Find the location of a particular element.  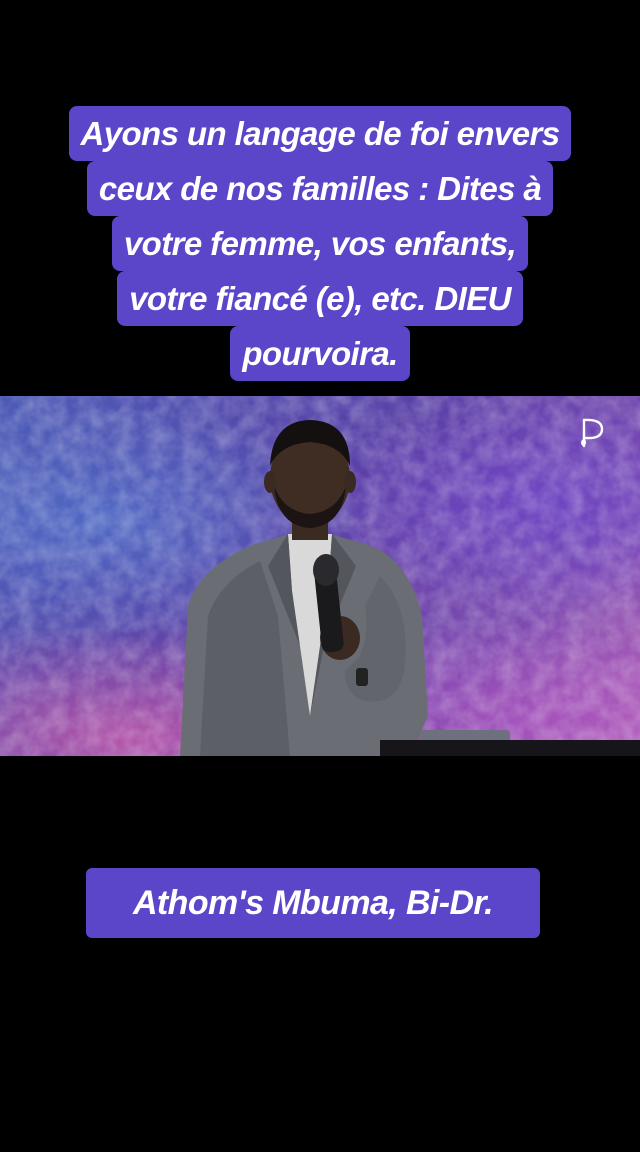

p-leaf-logo-icon is located at coordinates (592, 433).